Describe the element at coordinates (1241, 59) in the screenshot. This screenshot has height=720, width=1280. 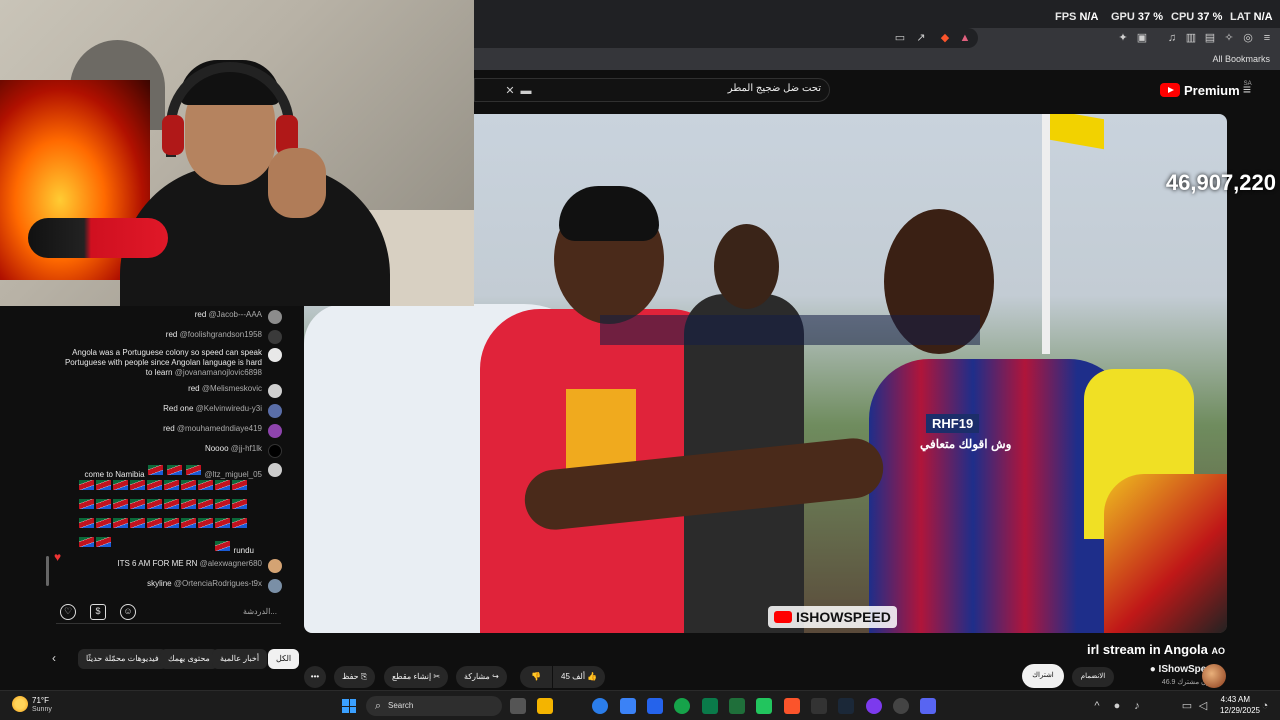
I see `all-bookmarks: All Bookmarks` at that location.